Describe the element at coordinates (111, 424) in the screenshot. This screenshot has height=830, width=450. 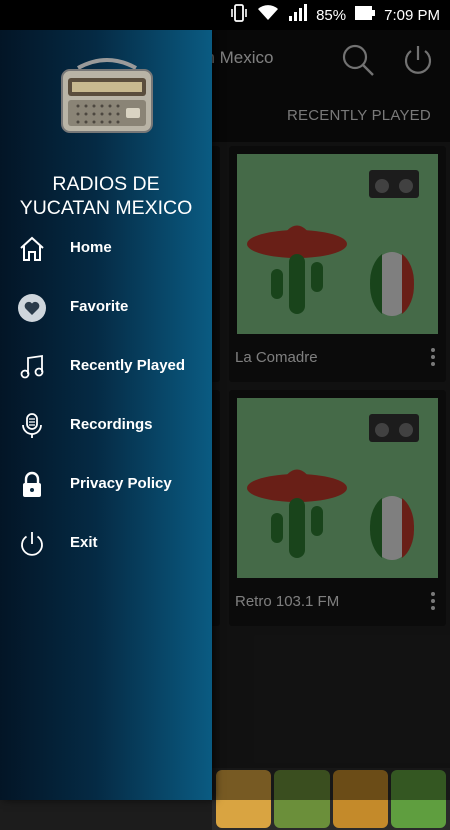
I see `menu-item-label: Recordings` at that location.